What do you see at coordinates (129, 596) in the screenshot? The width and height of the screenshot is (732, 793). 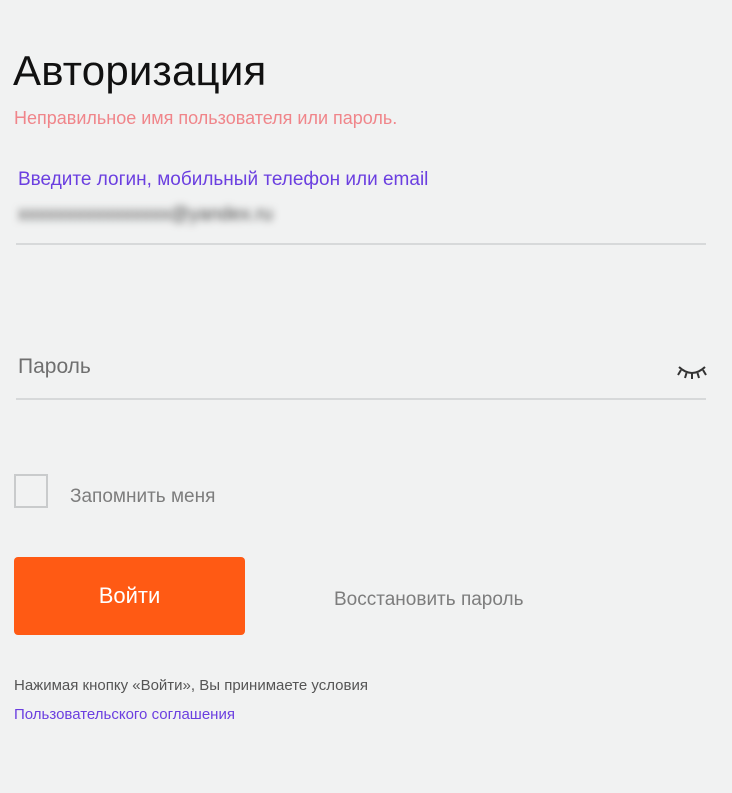 I see `login-button: Войти` at bounding box center [129, 596].